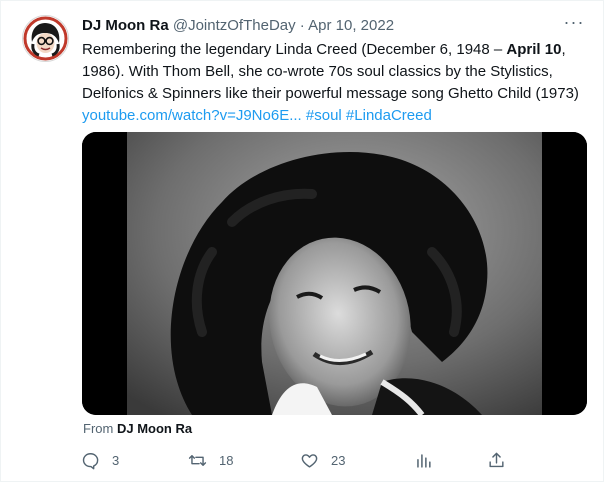 The image size is (606, 484). I want to click on reply-count: 3, so click(116, 460).